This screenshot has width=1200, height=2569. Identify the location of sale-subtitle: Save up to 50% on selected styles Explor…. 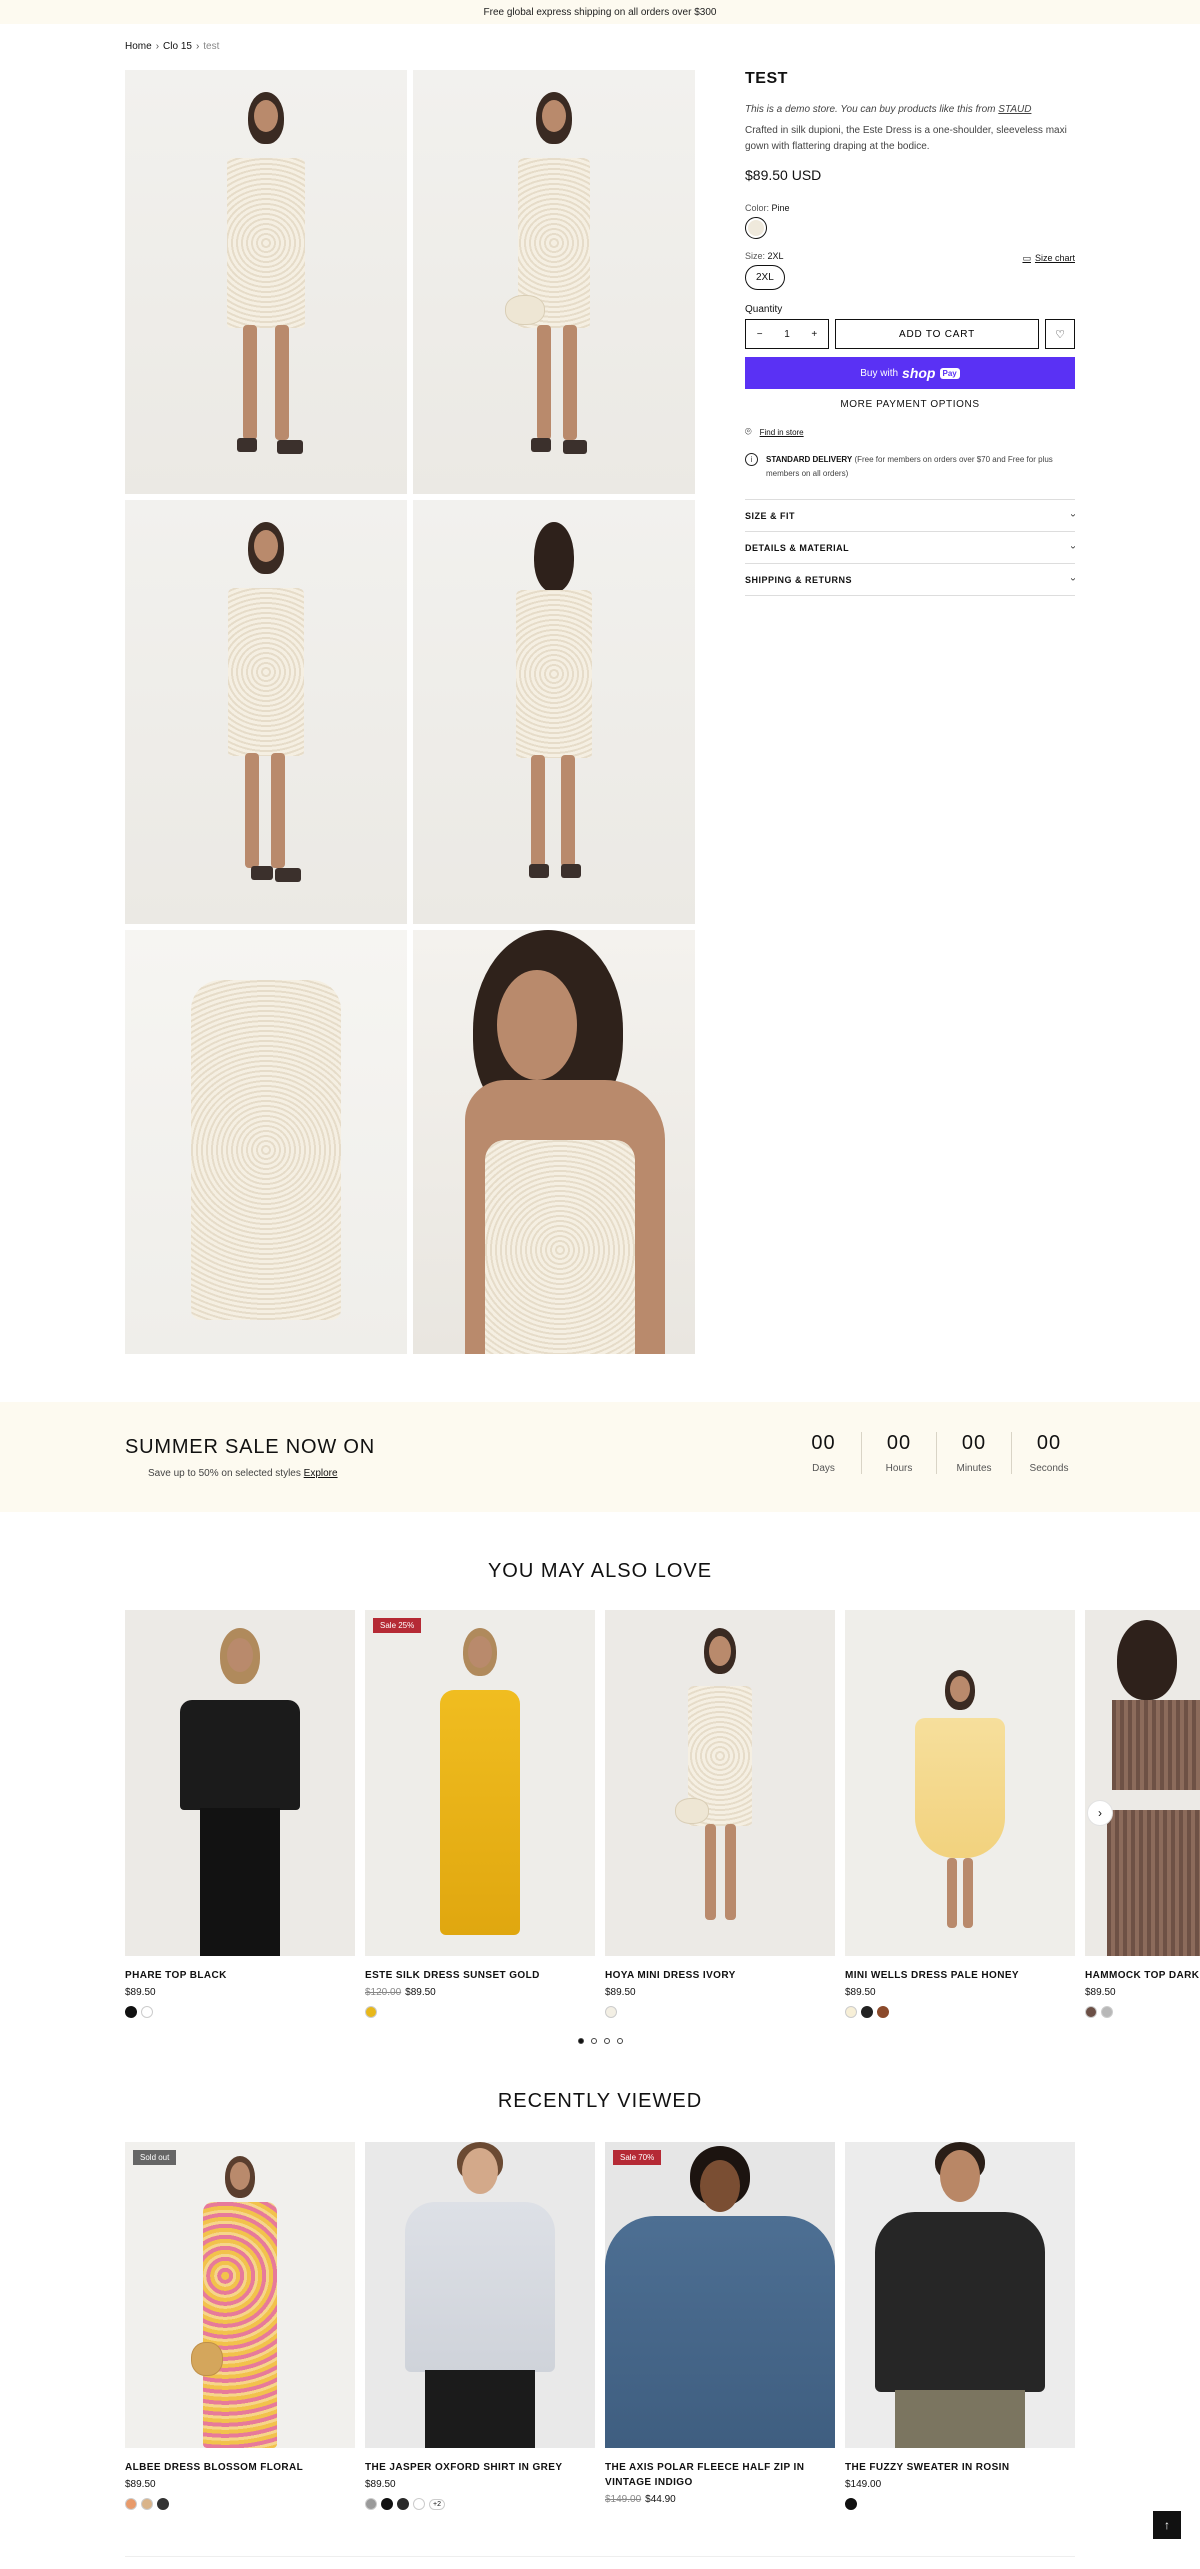
(243, 1473).